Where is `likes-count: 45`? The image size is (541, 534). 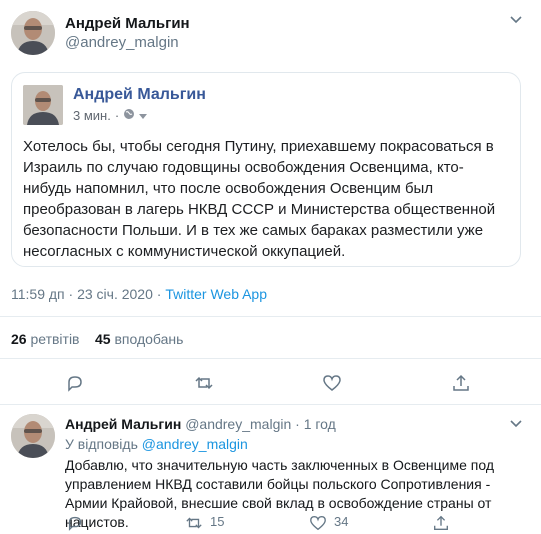
likes-count: 45 is located at coordinates (103, 339).